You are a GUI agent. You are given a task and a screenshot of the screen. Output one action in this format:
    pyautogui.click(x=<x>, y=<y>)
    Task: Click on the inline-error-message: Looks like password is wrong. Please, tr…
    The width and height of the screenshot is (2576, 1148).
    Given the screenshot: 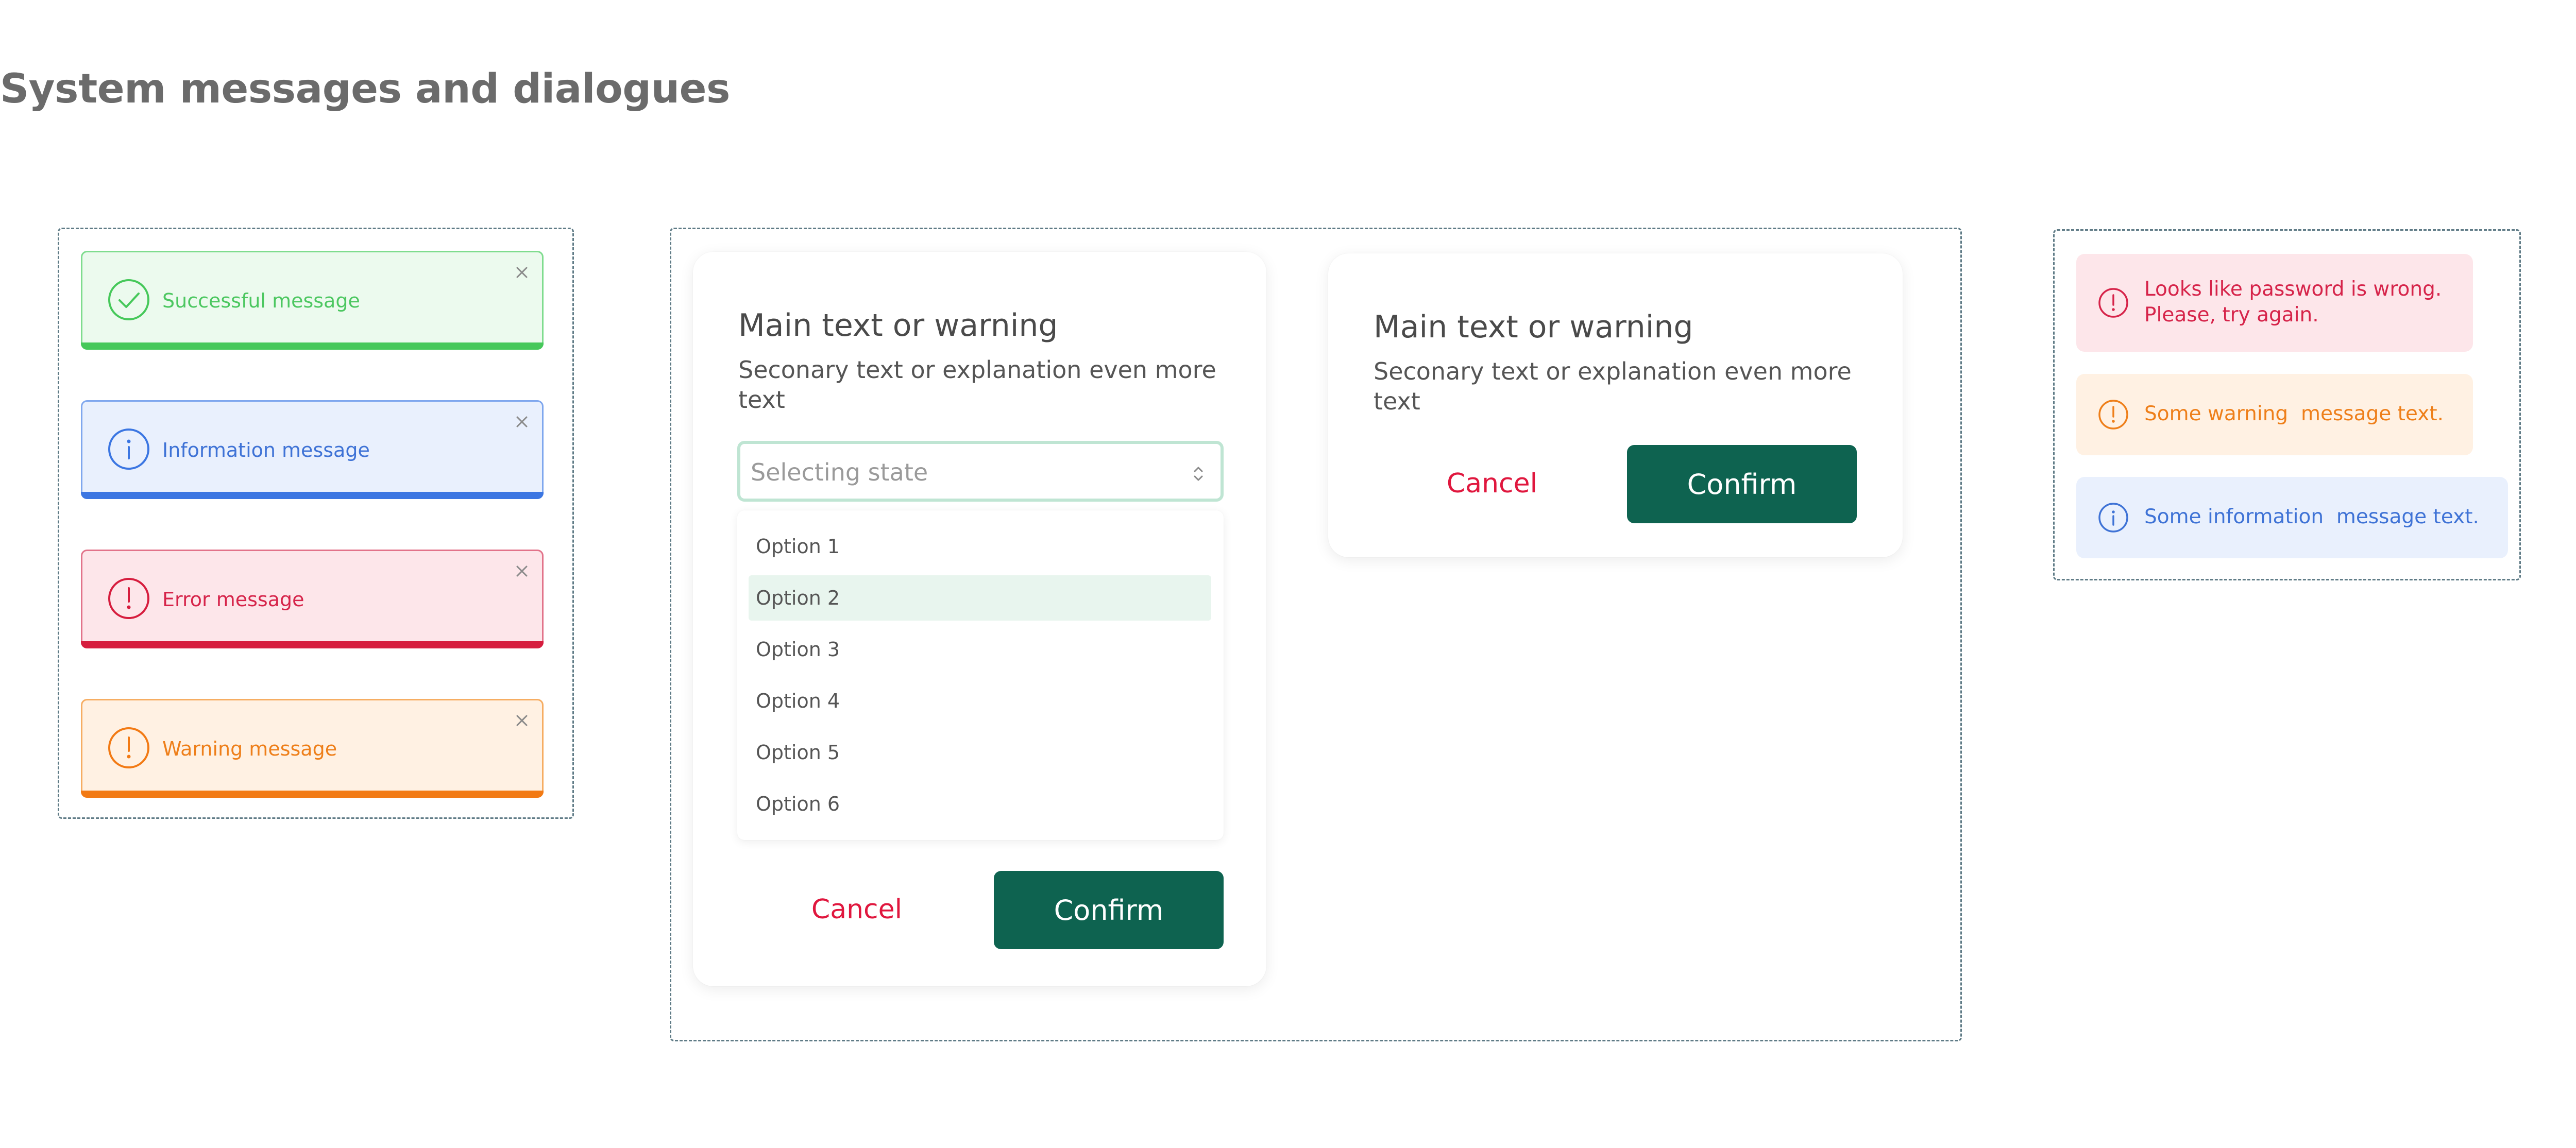 What is the action you would take?
    pyautogui.click(x=2274, y=303)
    